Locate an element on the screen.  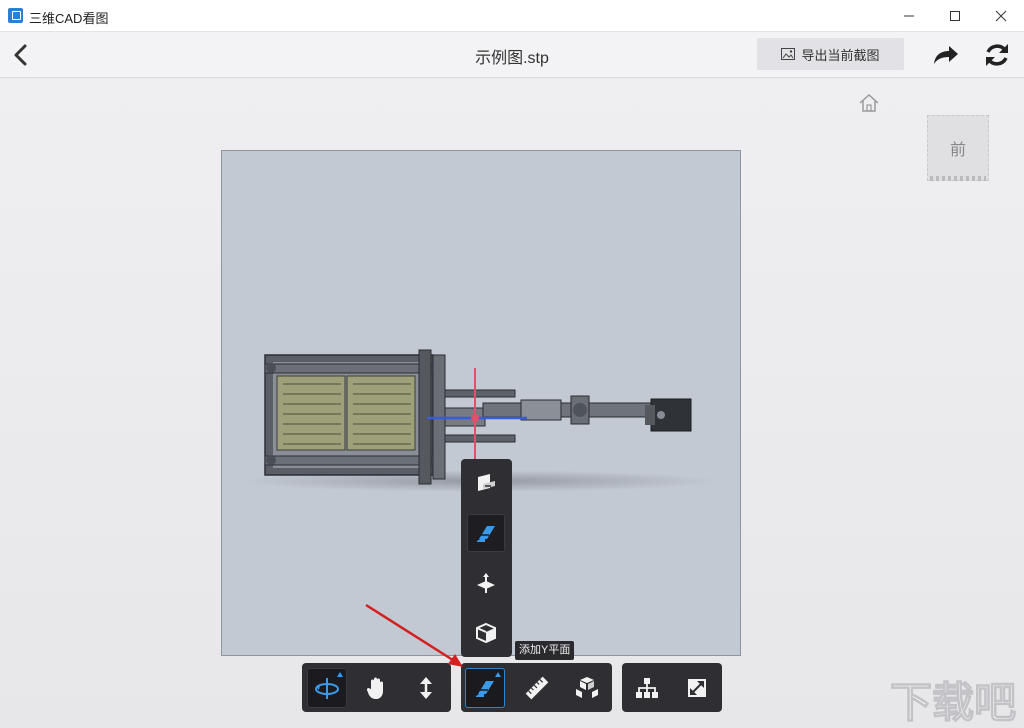
maximize-button is located at coordinates (955, 16).